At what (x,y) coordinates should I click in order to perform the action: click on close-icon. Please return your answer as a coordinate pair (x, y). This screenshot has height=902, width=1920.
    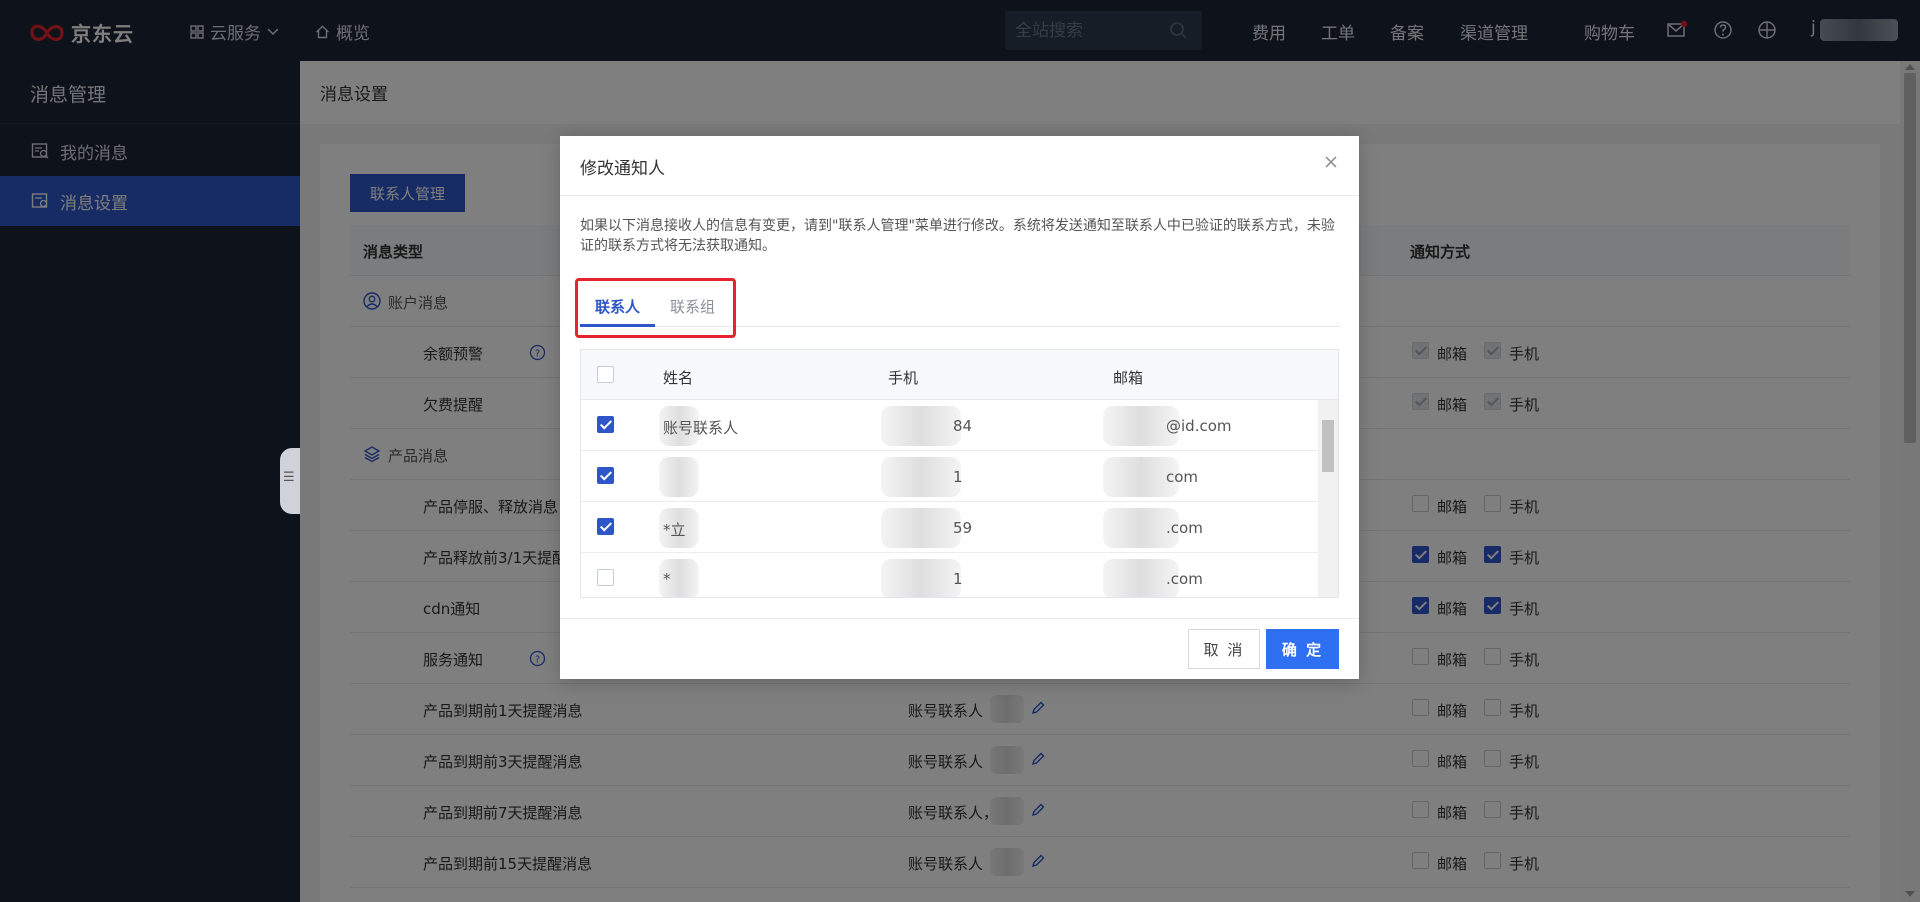
    Looking at the image, I should click on (1331, 162).